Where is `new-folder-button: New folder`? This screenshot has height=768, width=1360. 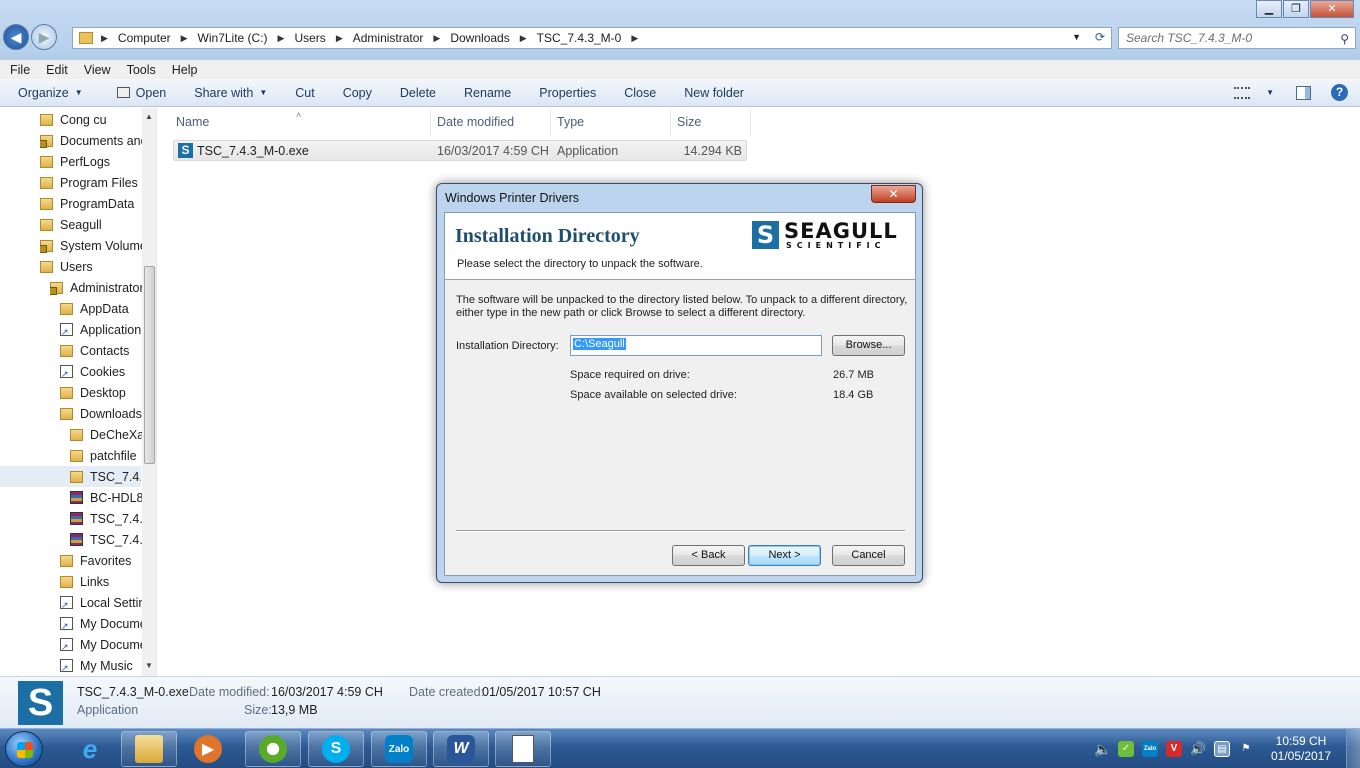
new-folder-button: New folder is located at coordinates (714, 93).